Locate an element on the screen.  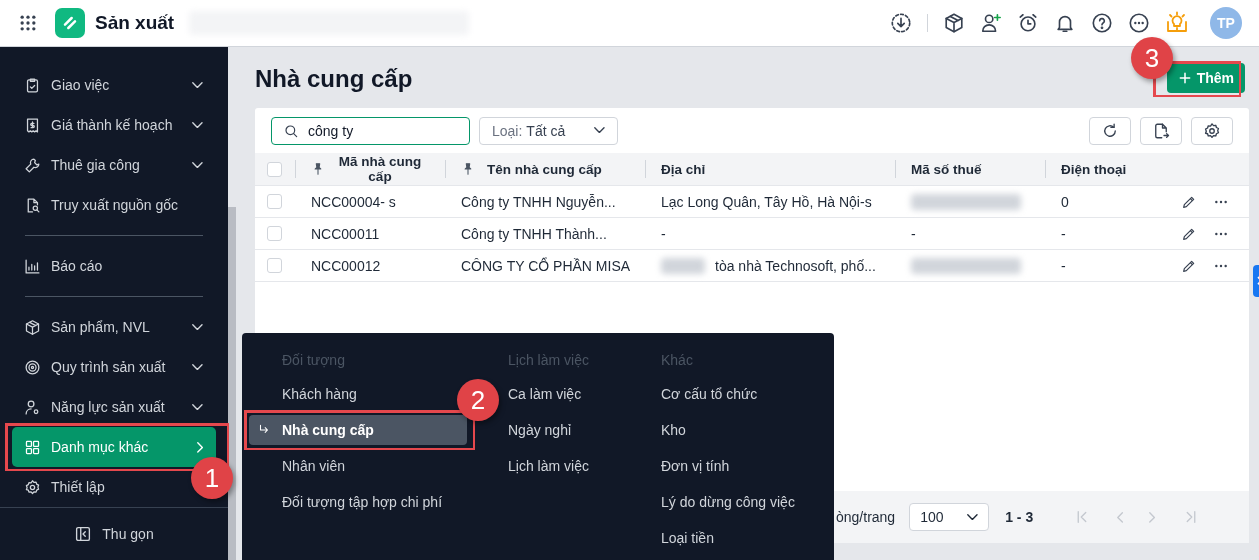
column-header: Điện thoại is located at coordinates (1094, 169).